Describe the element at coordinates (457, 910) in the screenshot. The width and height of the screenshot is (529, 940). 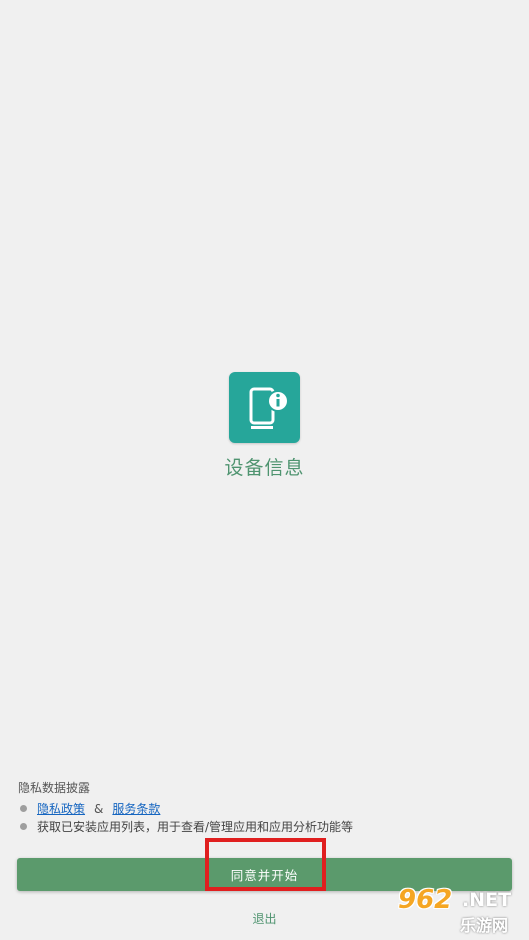
I see `site-watermark: 962 .NET 乐游网` at that location.